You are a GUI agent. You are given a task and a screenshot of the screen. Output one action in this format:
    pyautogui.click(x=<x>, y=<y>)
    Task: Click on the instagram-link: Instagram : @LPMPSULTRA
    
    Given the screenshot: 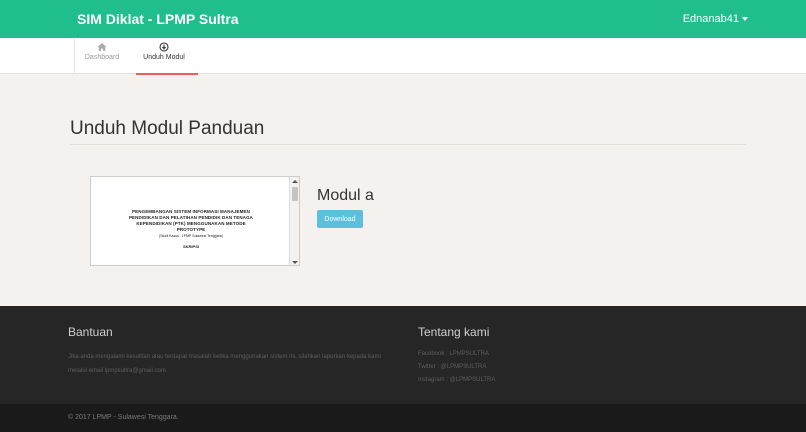 What is the action you would take?
    pyautogui.click(x=456, y=380)
    